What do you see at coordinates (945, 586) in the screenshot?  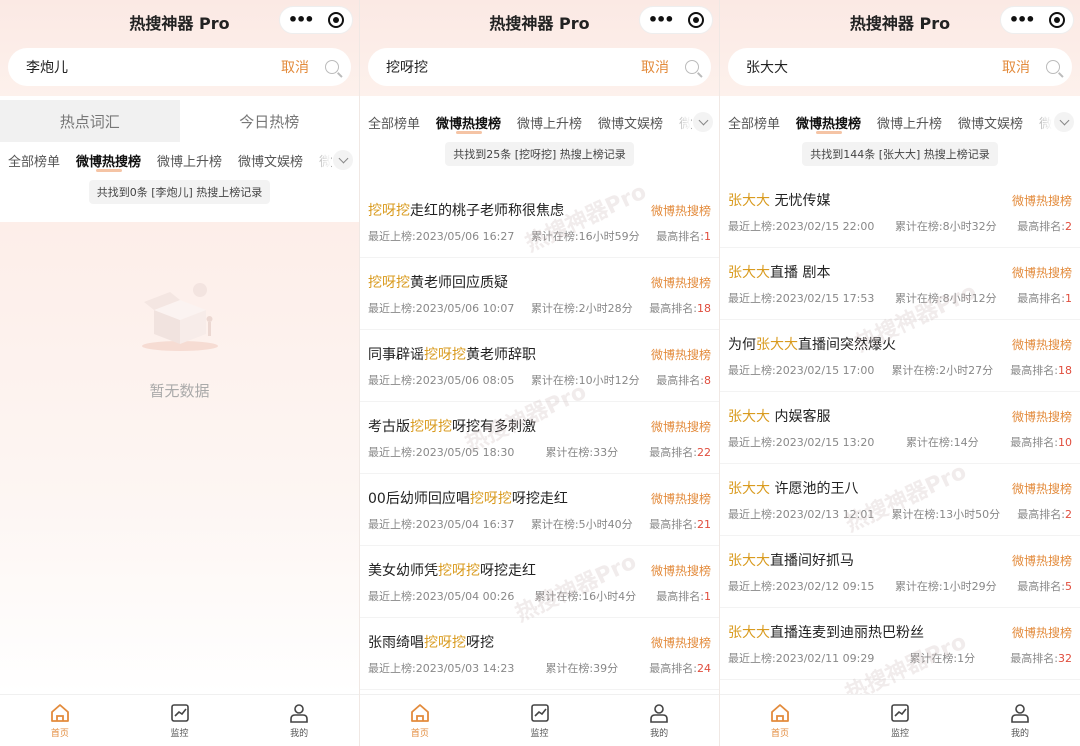 I see `total-duration: 累计在榜:1小时29分` at bounding box center [945, 586].